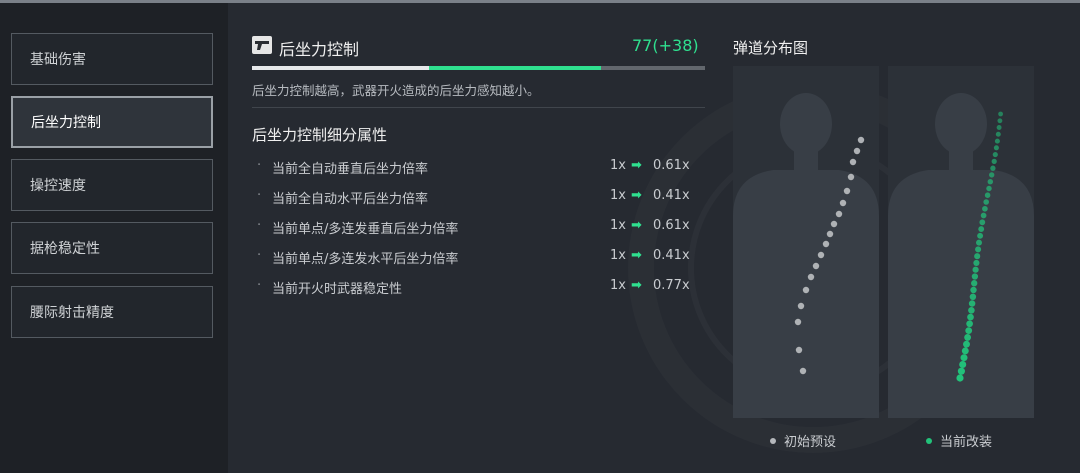 The height and width of the screenshot is (473, 1080). I want to click on section-score: 77(+38), so click(665, 45).